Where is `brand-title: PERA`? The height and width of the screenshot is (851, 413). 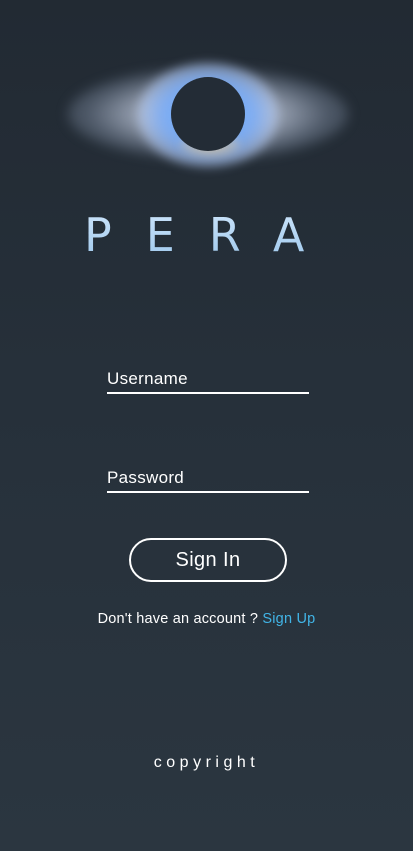 brand-title: PERA is located at coordinates (214, 235).